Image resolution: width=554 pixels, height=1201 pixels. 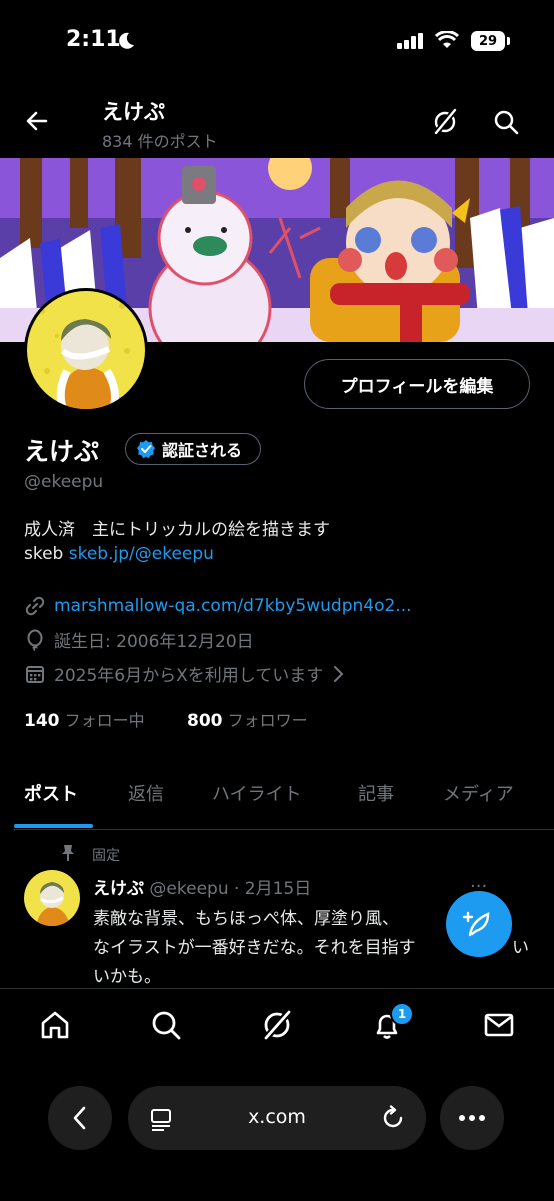 I want to click on get-verified-label: 認証される, so click(x=202, y=450).